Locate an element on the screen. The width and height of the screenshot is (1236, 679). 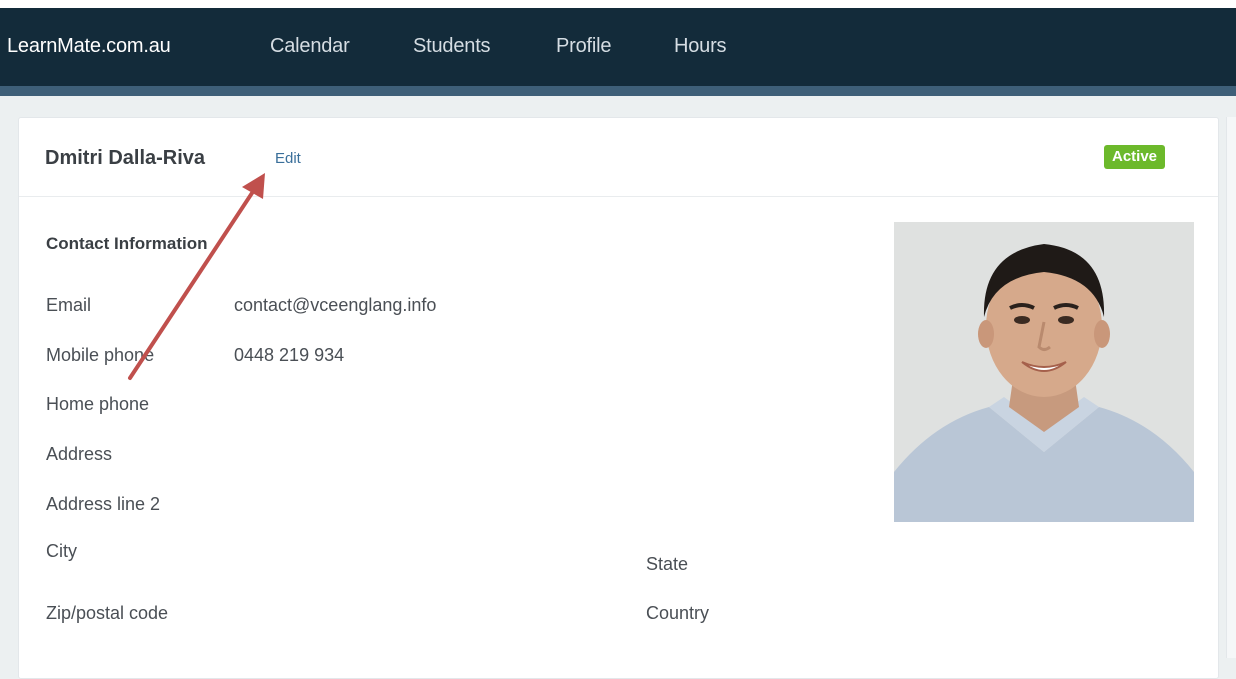
city-label: City is located at coordinates (61, 551).